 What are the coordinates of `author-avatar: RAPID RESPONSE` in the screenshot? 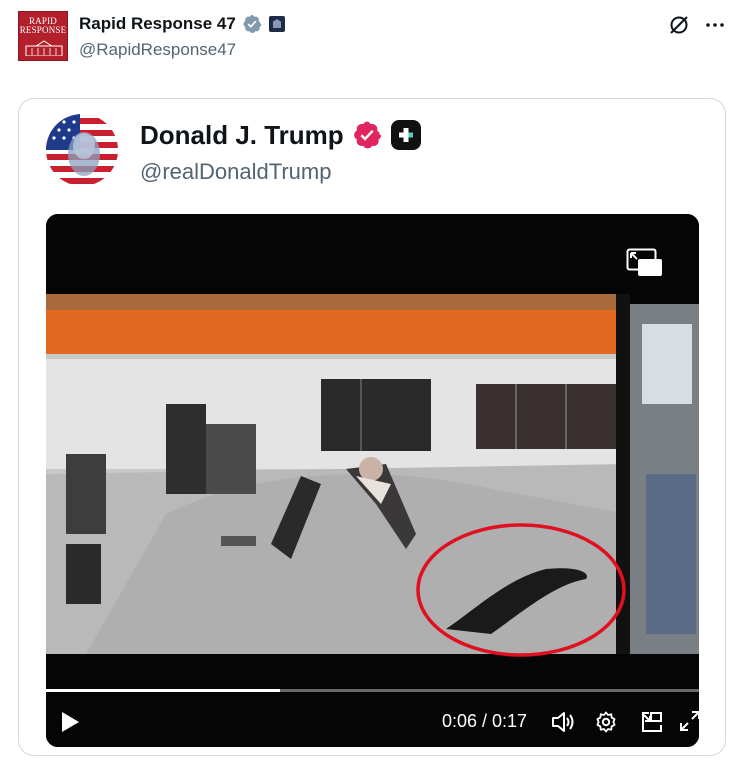 It's located at (43, 36).